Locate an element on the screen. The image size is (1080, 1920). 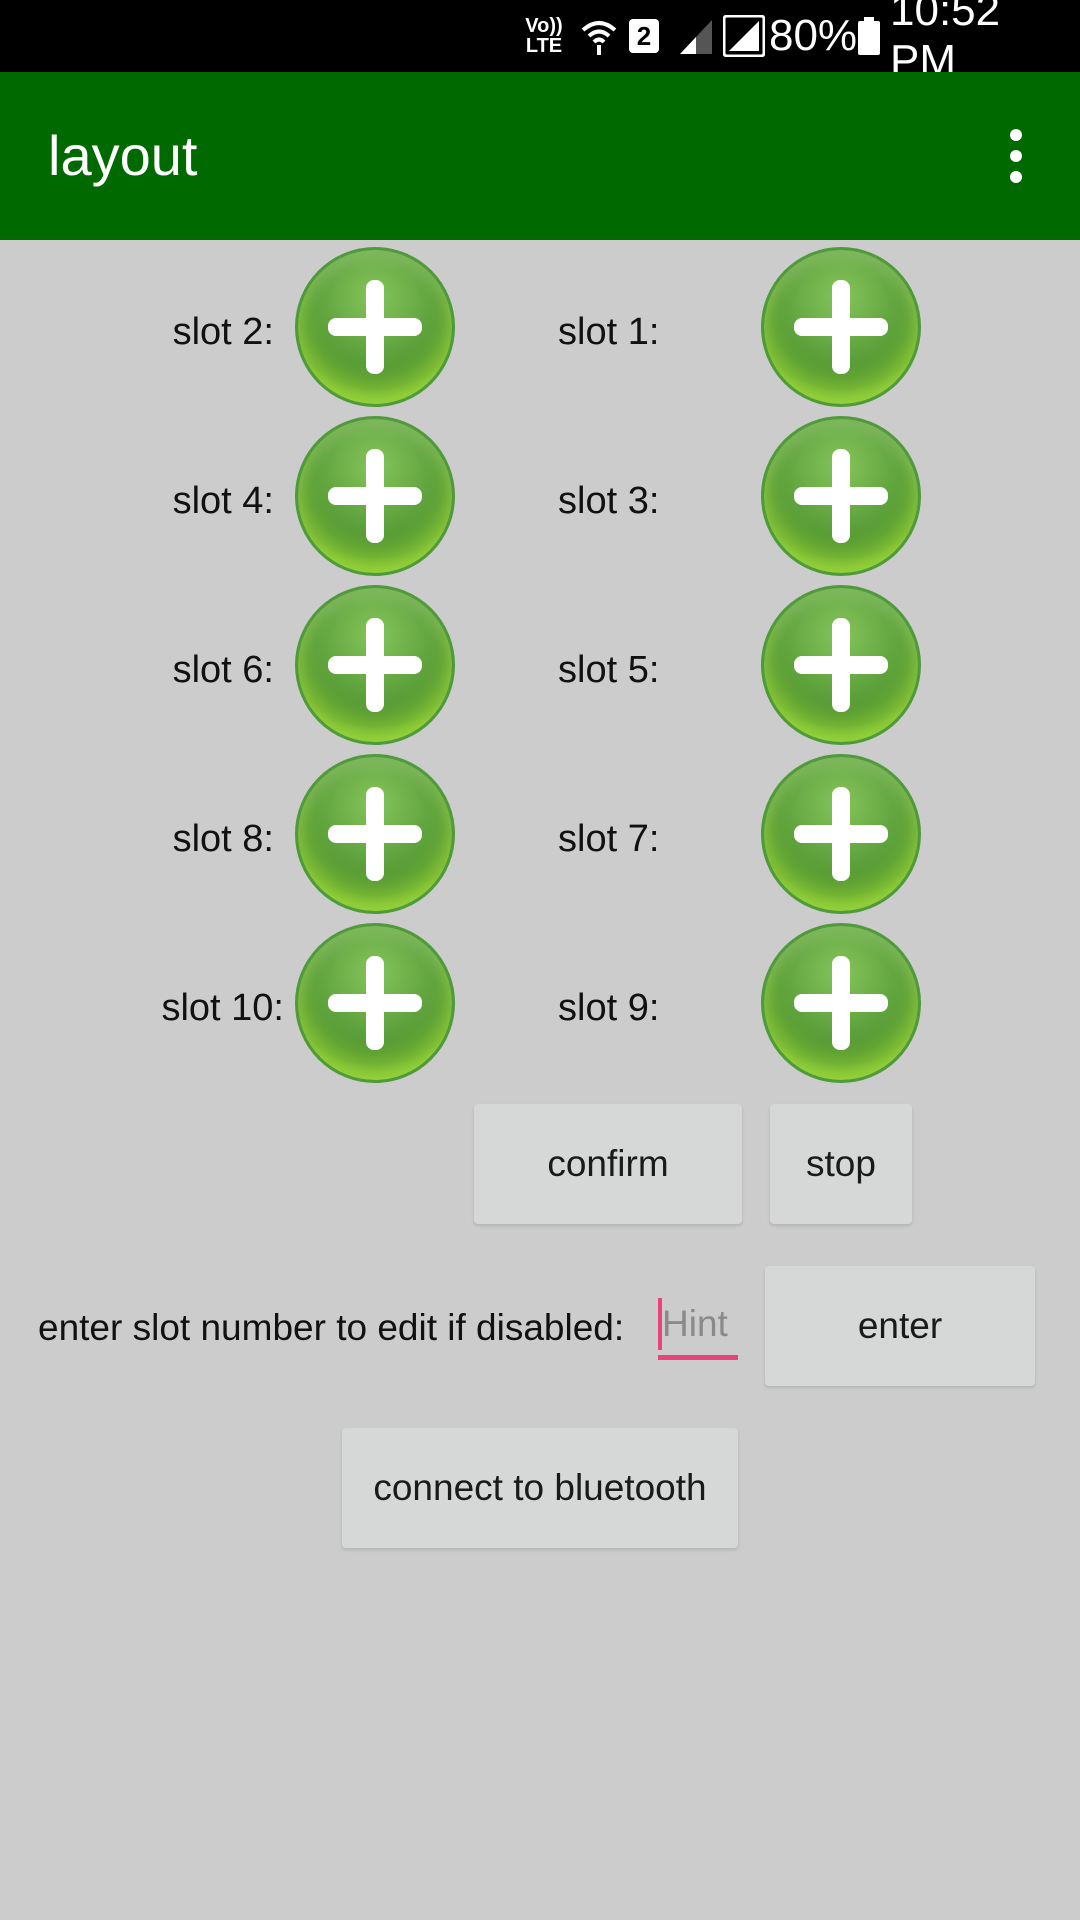
enter-button: enter is located at coordinates (900, 1326).